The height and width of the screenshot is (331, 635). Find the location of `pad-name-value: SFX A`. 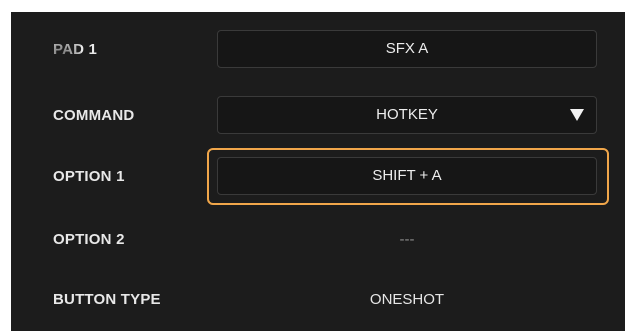

pad-name-value: SFX A is located at coordinates (407, 48).